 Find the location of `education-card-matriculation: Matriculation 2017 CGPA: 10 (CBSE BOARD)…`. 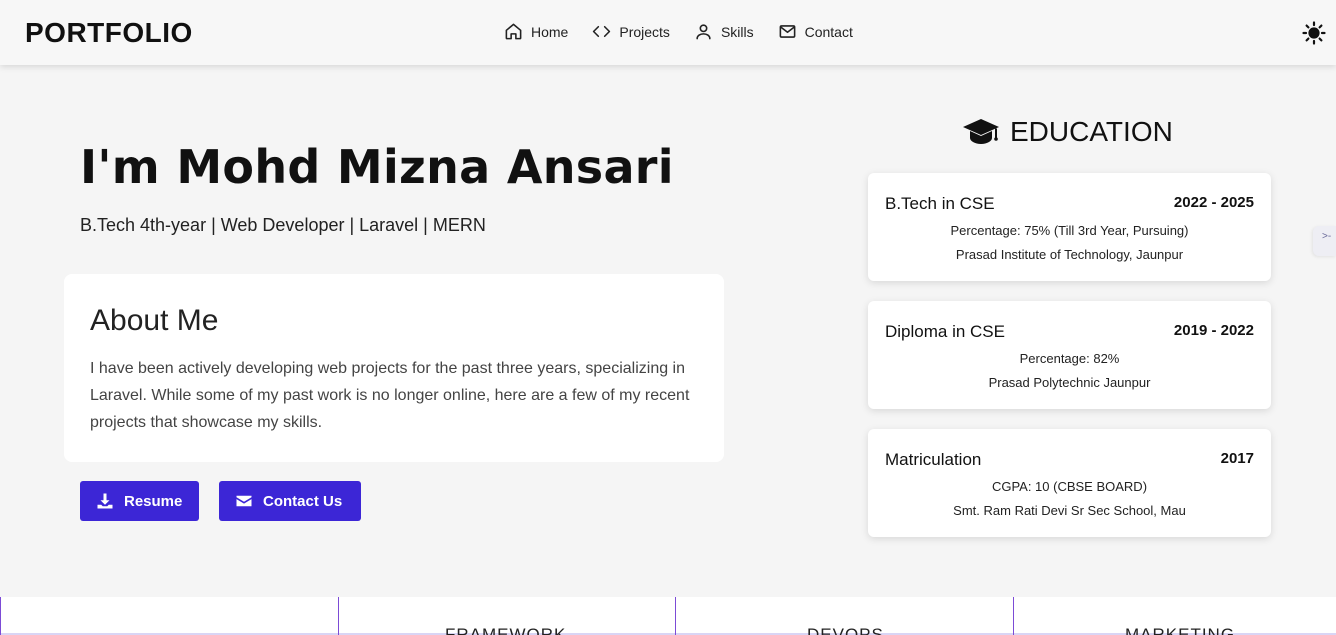

education-card-matriculation: Matriculation 2017 CGPA: 10 (CBSE BOARD)… is located at coordinates (1069, 483).